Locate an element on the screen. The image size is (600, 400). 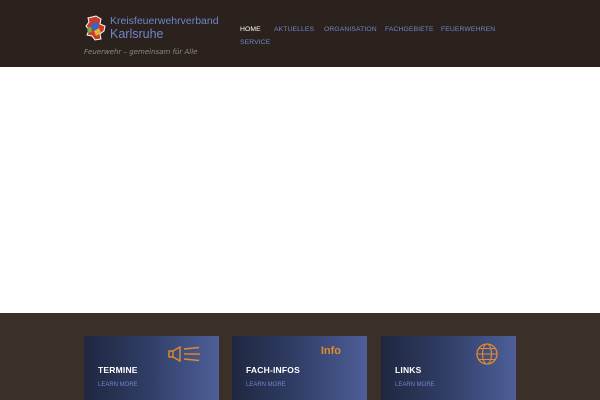
site-tagline: Feuerwehr – gemeinsam für Alle is located at coordinates (141, 52).